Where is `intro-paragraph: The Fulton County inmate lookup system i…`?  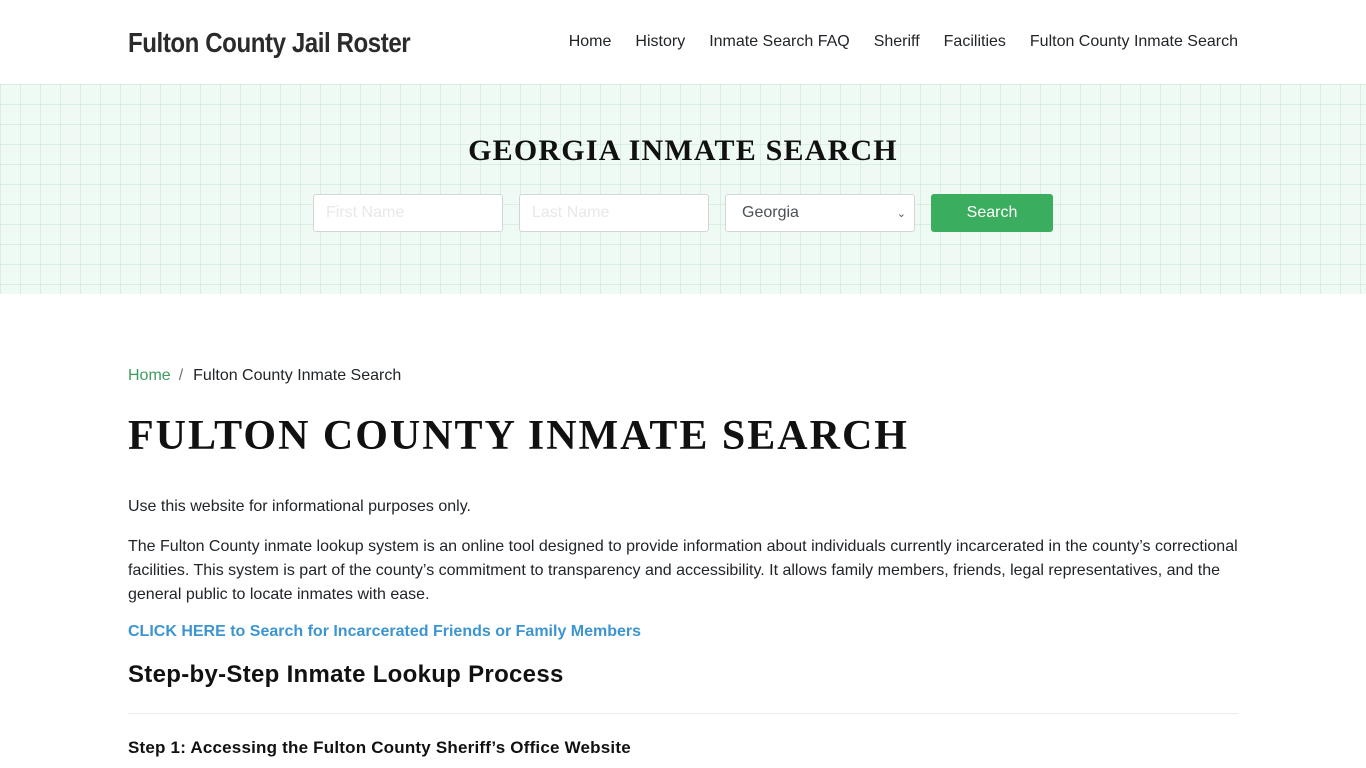 intro-paragraph: The Fulton County inmate lookup system i… is located at coordinates (683, 571).